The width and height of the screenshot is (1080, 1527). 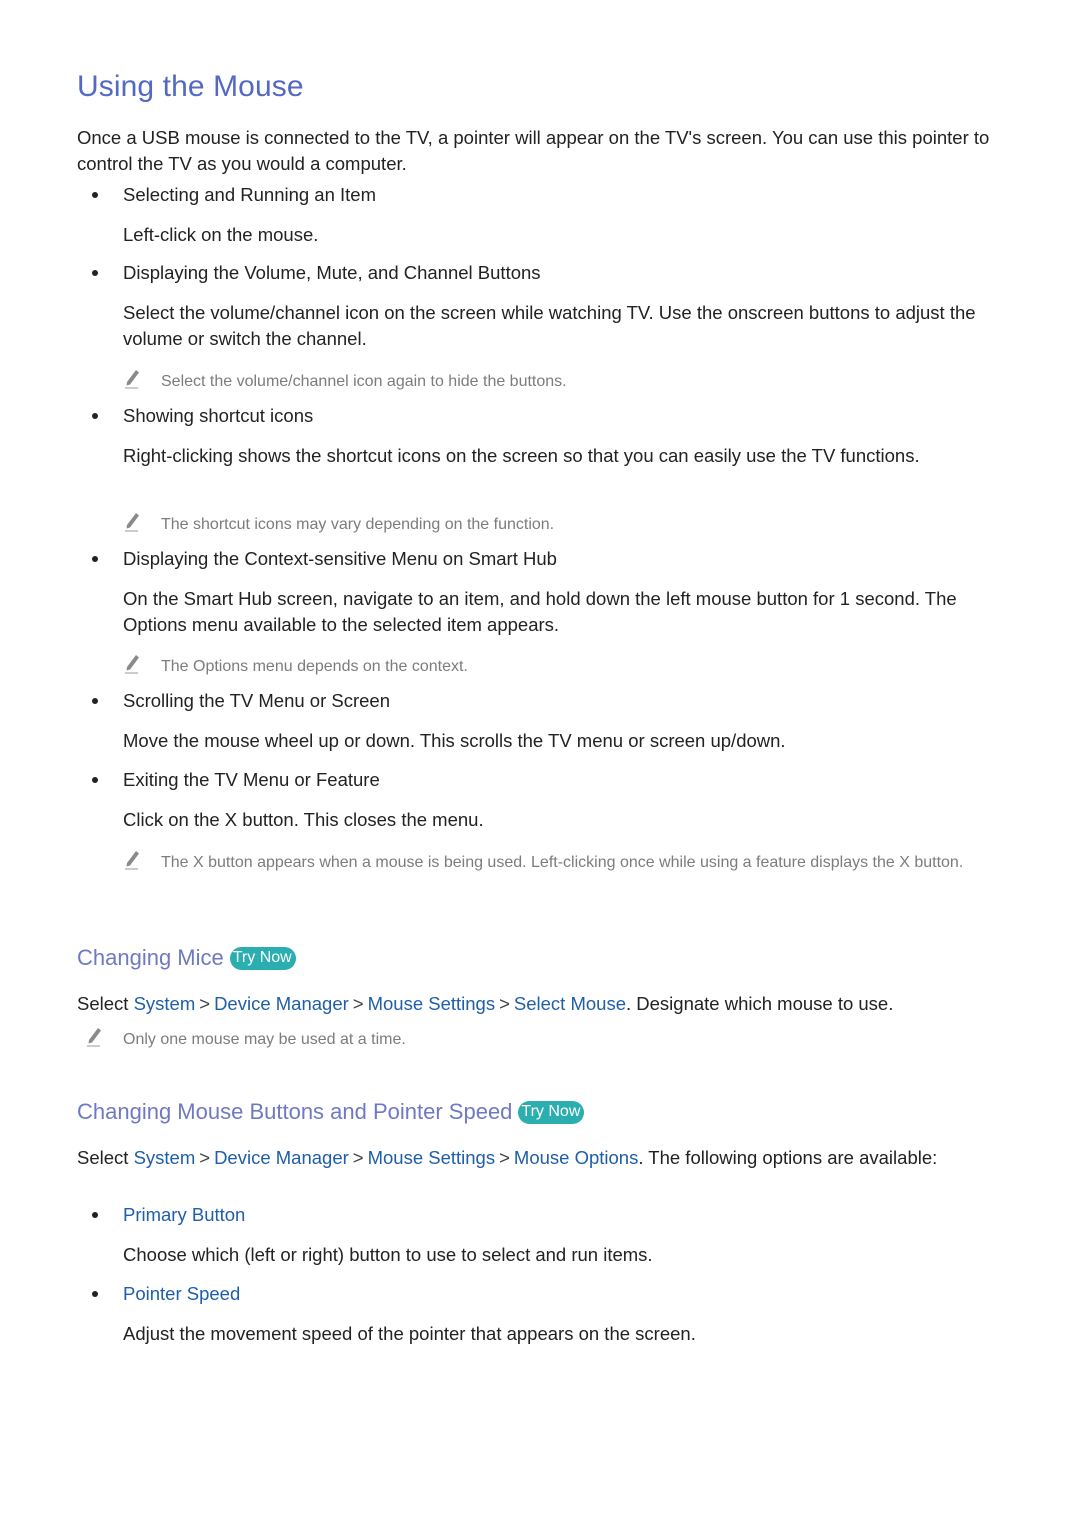 What do you see at coordinates (250, 194) in the screenshot?
I see `item-heading-text: Selecting and Running an Item` at bounding box center [250, 194].